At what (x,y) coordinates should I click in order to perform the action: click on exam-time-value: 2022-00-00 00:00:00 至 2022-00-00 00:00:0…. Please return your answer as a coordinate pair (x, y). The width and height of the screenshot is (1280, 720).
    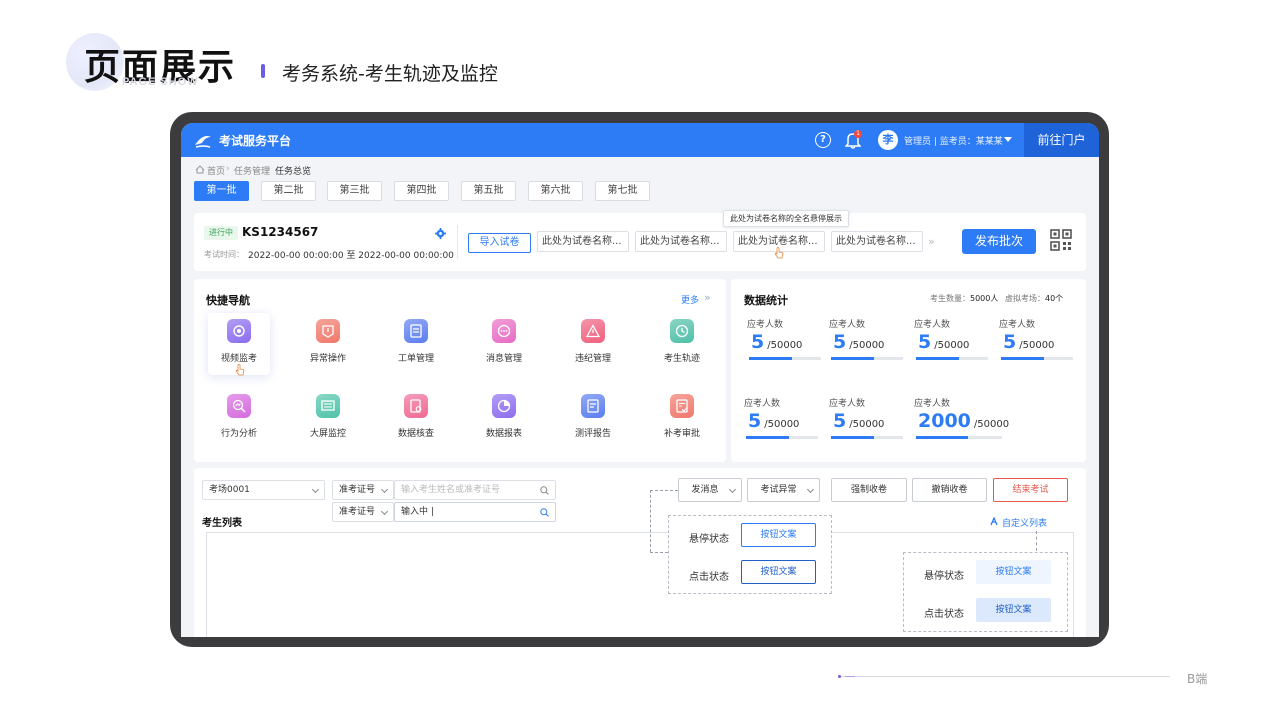
    Looking at the image, I should click on (351, 256).